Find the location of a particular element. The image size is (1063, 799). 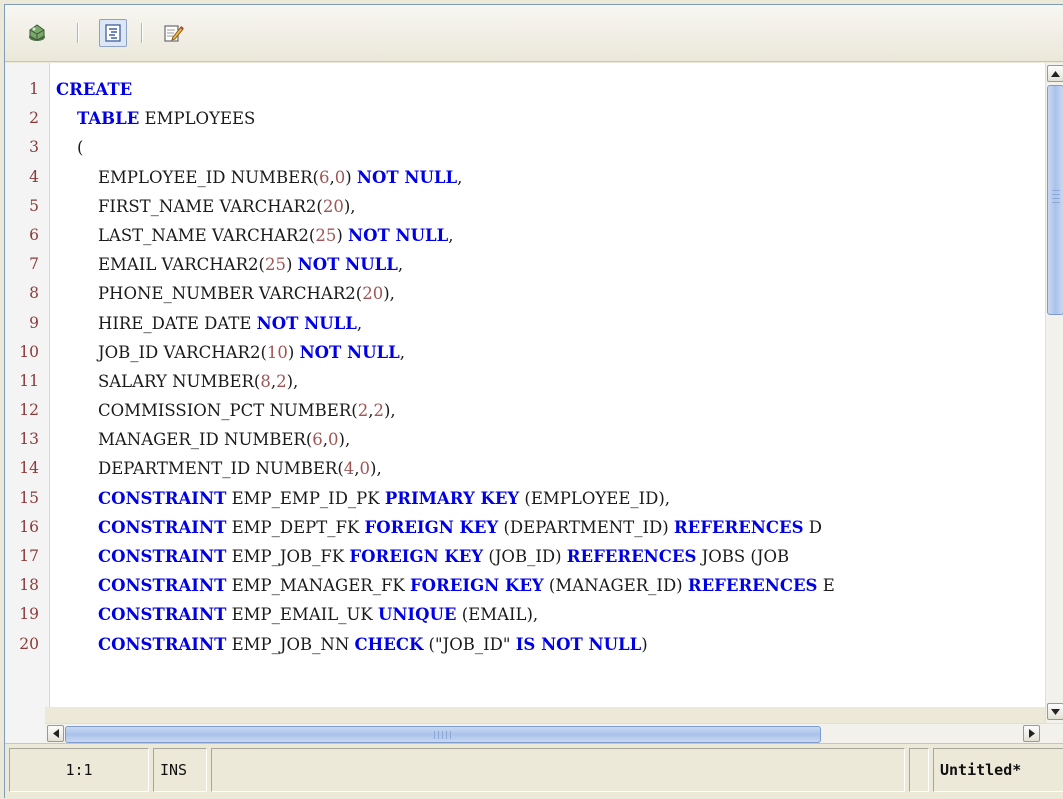

gutter-bottom is located at coordinates (25, 725).